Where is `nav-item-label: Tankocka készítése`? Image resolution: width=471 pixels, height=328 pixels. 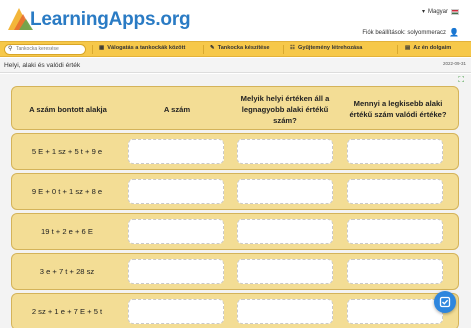
nav-item-label: Tankocka készítése is located at coordinates (243, 48).